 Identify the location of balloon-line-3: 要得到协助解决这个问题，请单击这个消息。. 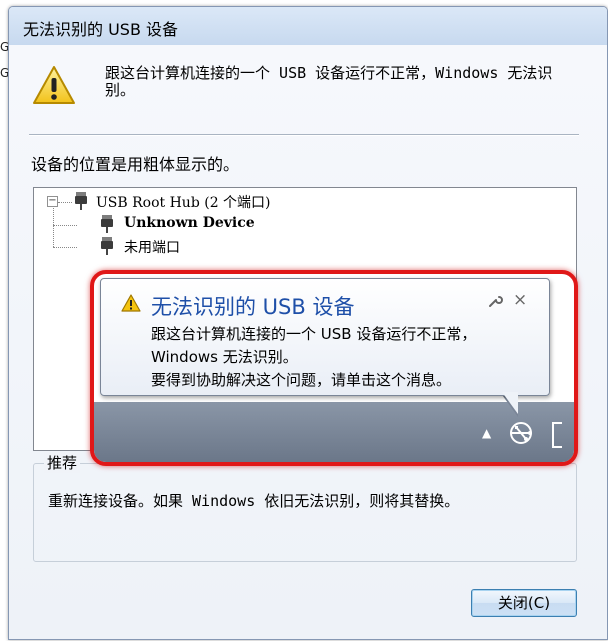
(301, 380).